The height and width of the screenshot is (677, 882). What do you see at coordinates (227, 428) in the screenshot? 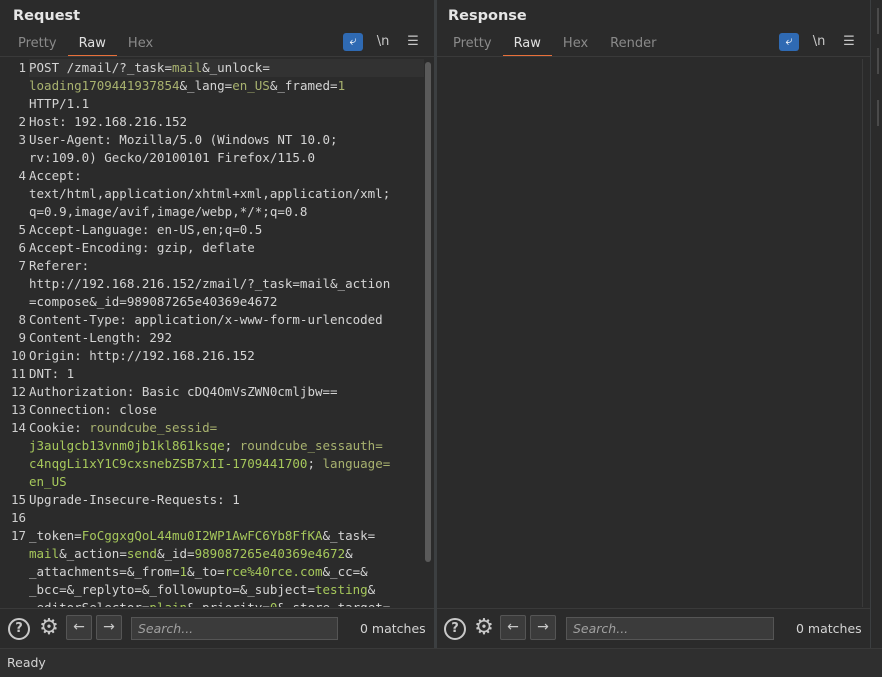
I see `code-line: Cookie: roundcube_sessid=` at bounding box center [227, 428].